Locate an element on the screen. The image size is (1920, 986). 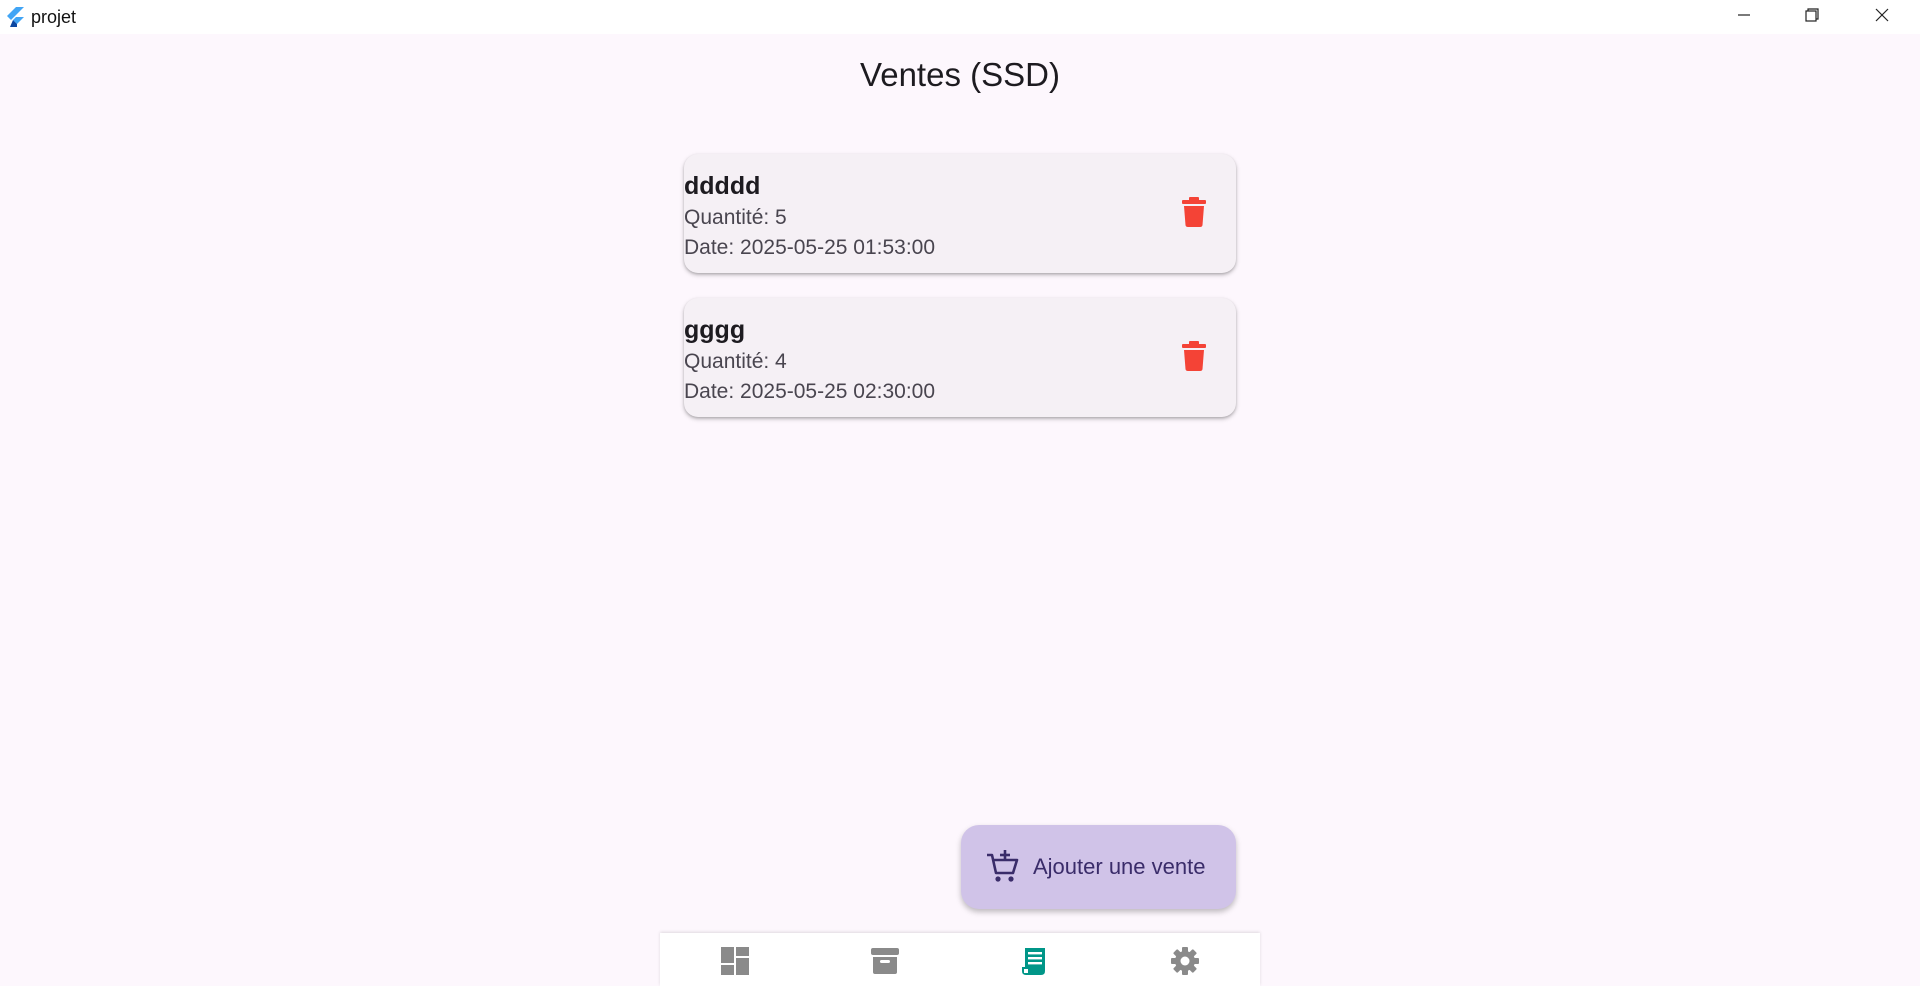
nav-inventory is located at coordinates (885, 963).